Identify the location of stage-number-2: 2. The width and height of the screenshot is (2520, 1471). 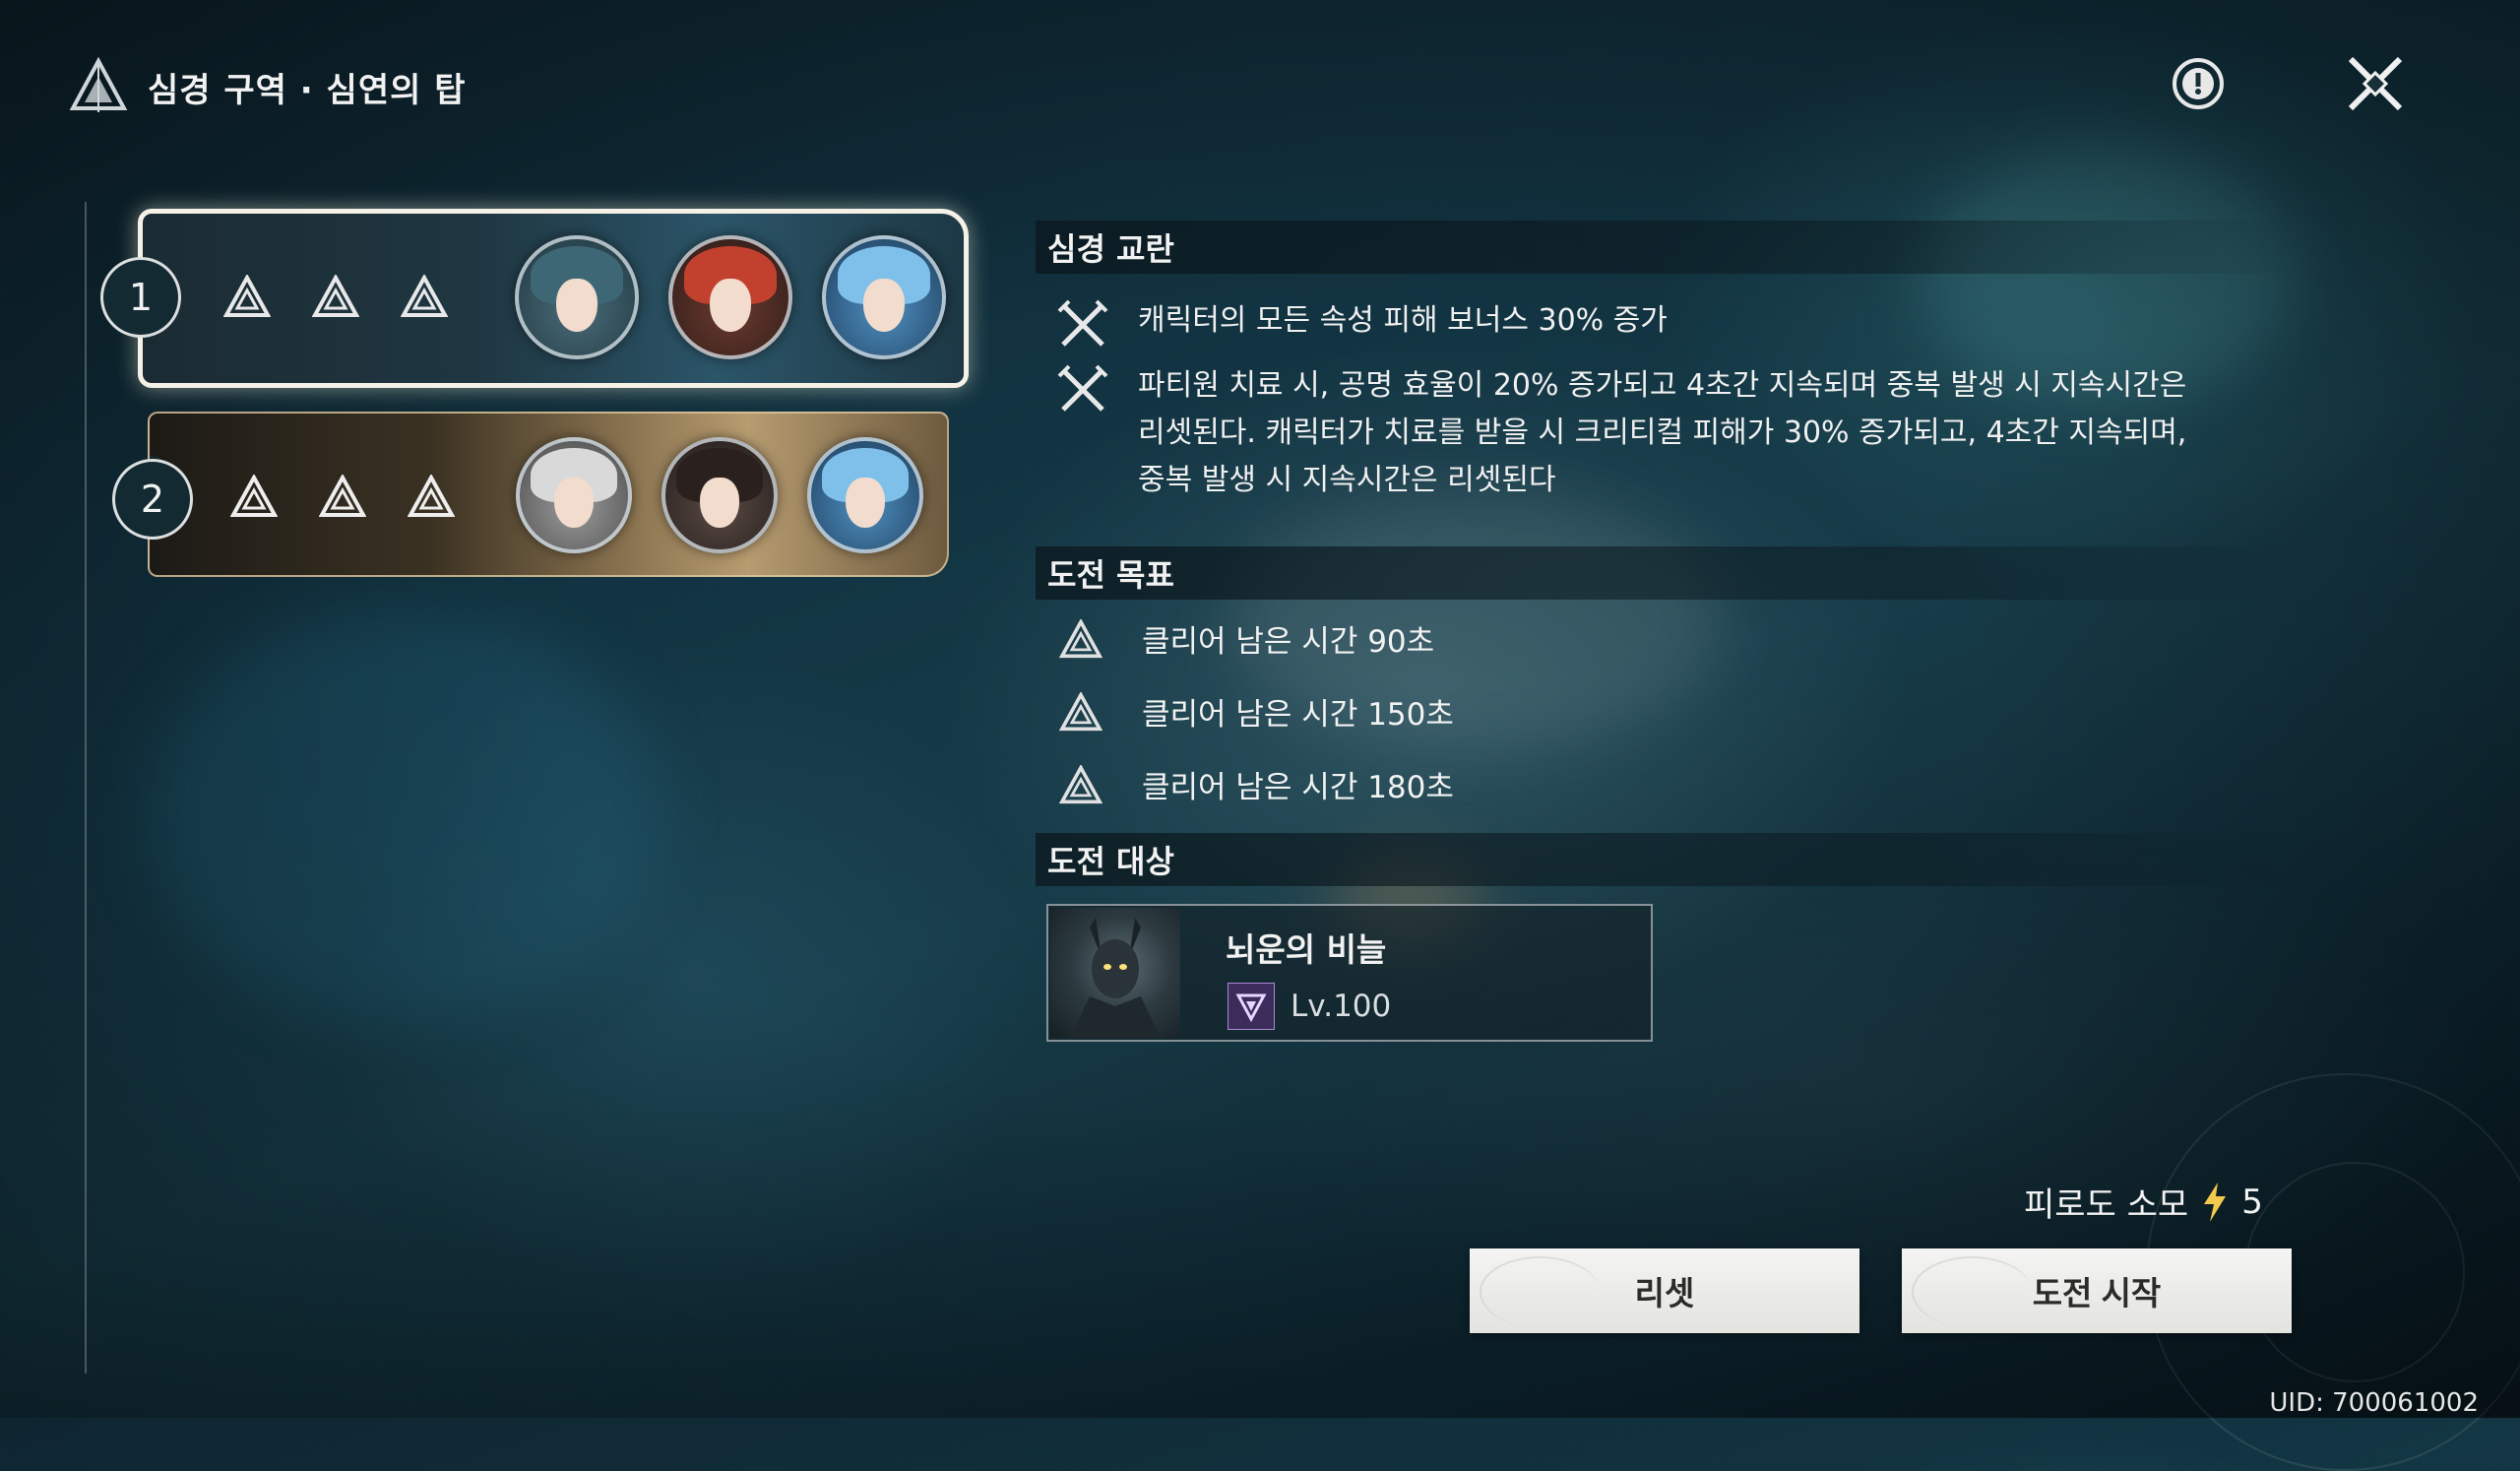
(152, 499).